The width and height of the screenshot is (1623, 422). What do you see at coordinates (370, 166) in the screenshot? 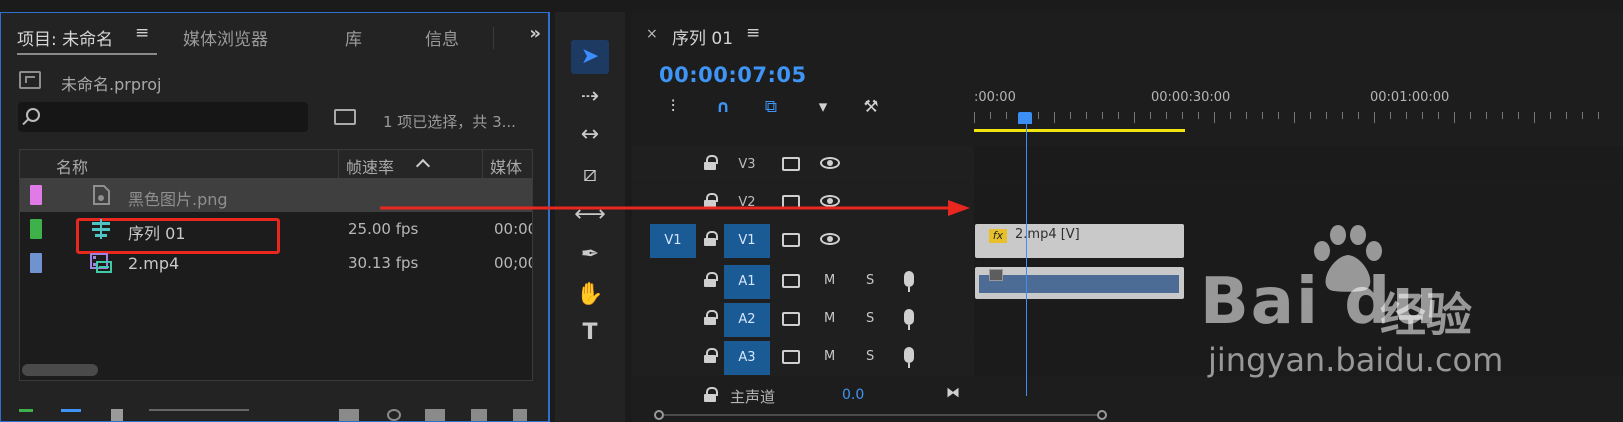
I see `column-fps-header: 帧速率` at bounding box center [370, 166].